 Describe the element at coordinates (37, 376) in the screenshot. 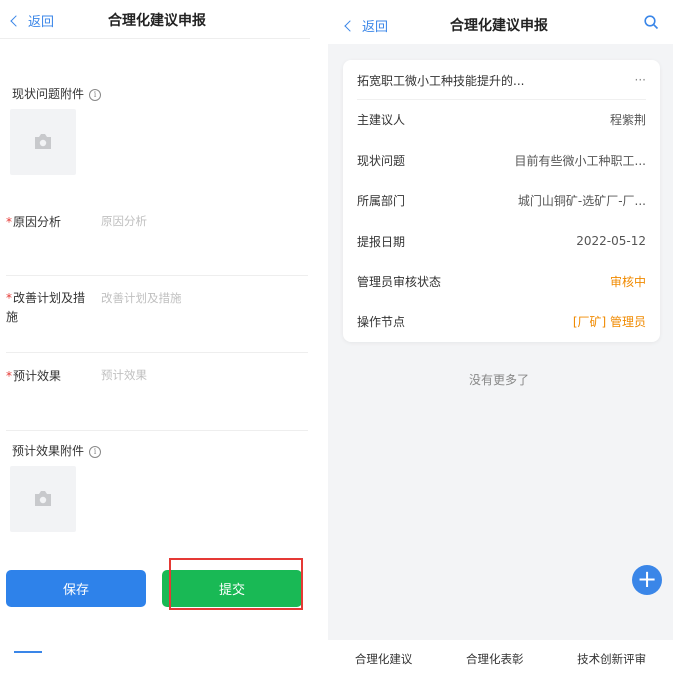

I see `effect-label-text: 预计效果` at that location.